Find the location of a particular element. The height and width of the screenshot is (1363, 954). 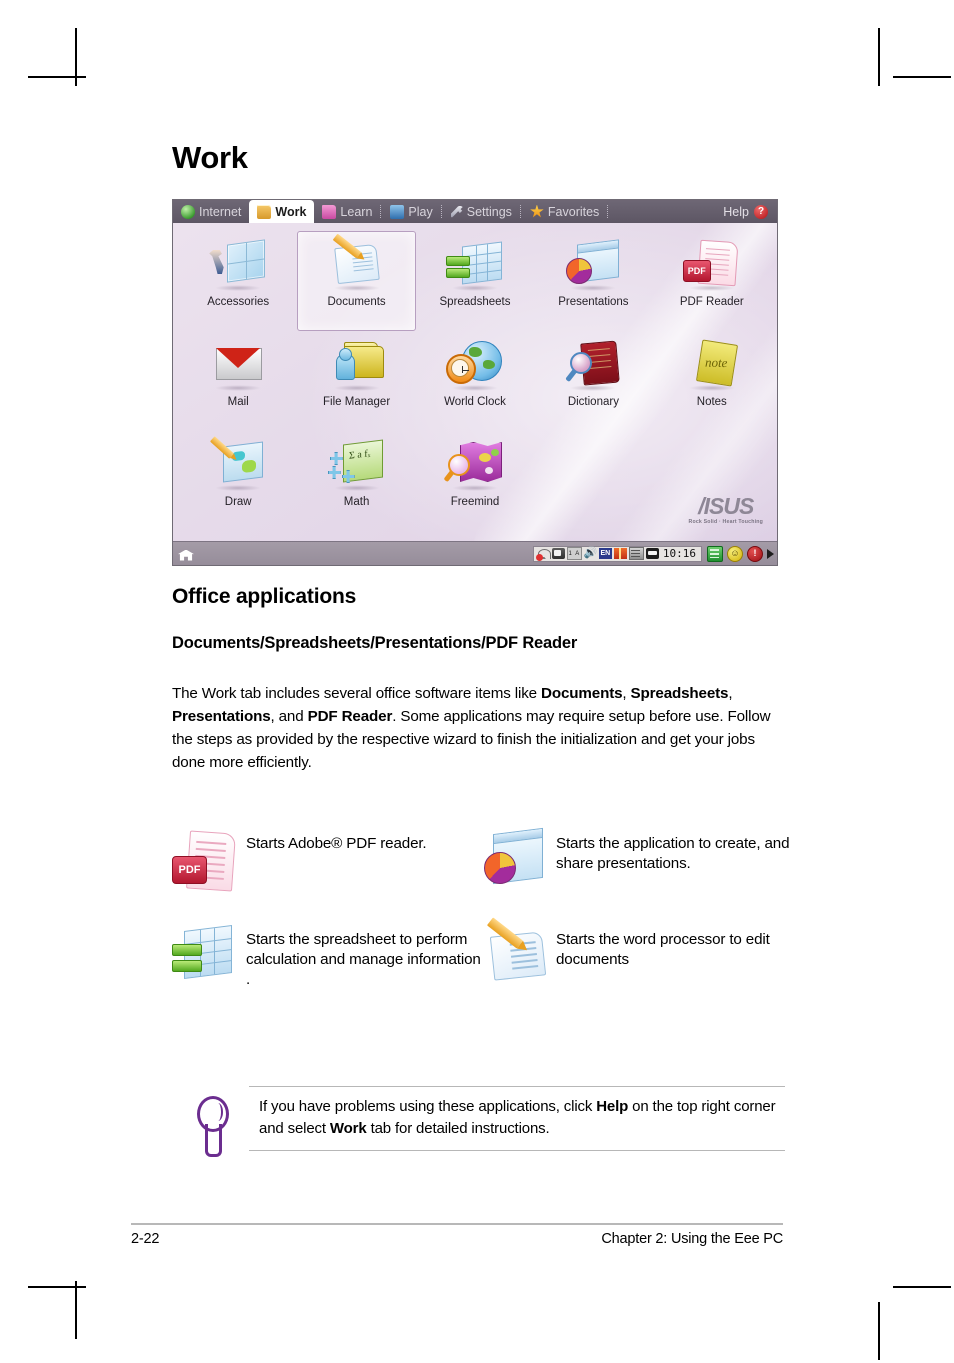

tab-internet: Internet is located at coordinates (211, 211).